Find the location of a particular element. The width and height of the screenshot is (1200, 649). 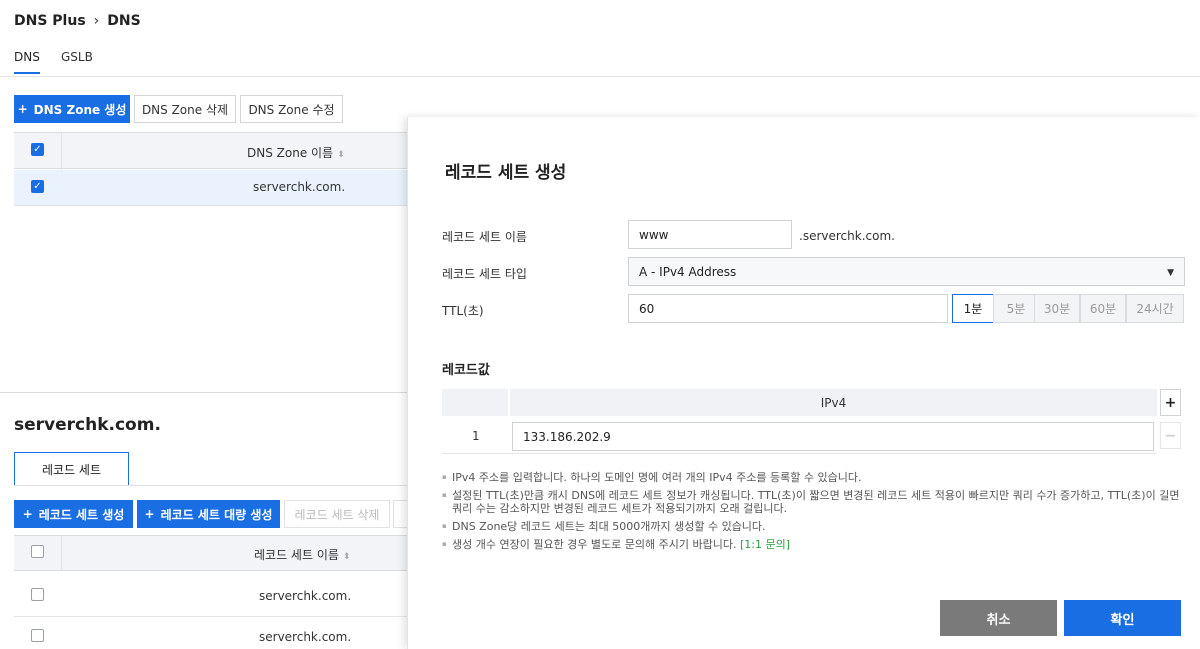

chevron-right-icon: › is located at coordinates (96, 21).